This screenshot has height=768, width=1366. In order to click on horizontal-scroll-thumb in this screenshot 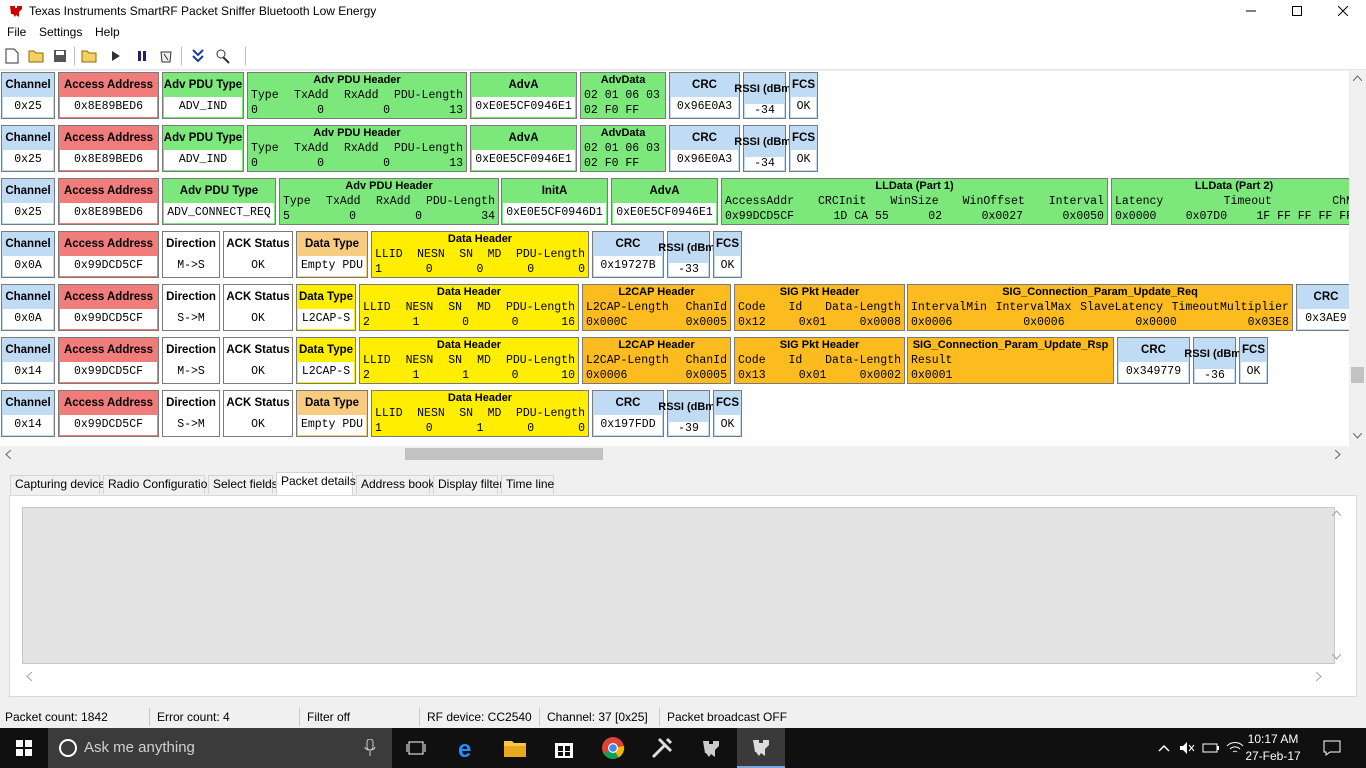, I will do `click(504, 454)`.